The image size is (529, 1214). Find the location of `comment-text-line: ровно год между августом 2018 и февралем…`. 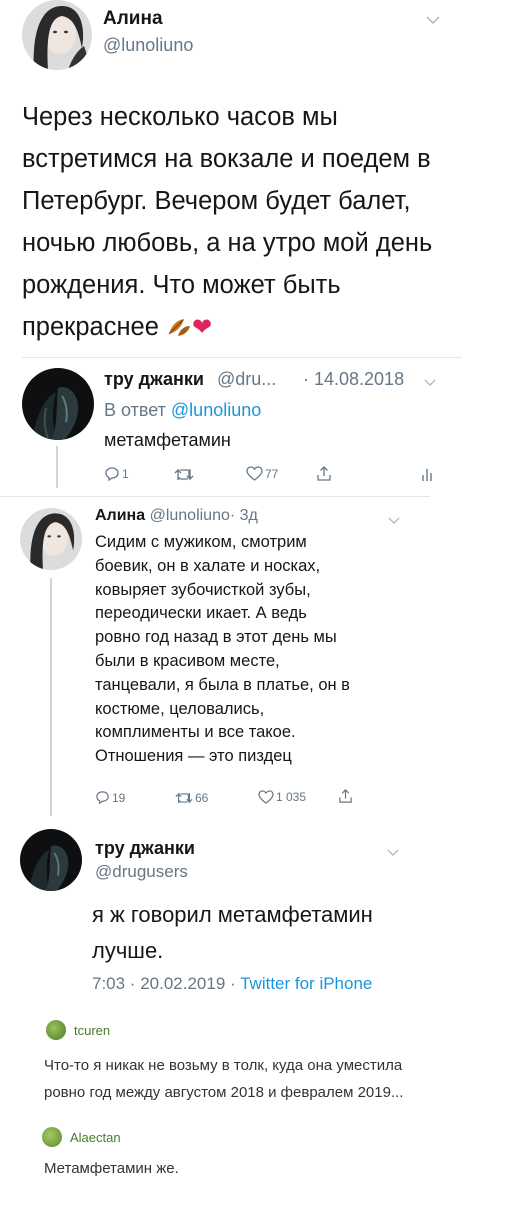

comment-text-line: ровно год между августом 2018 и февралем… is located at coordinates (224, 1092).